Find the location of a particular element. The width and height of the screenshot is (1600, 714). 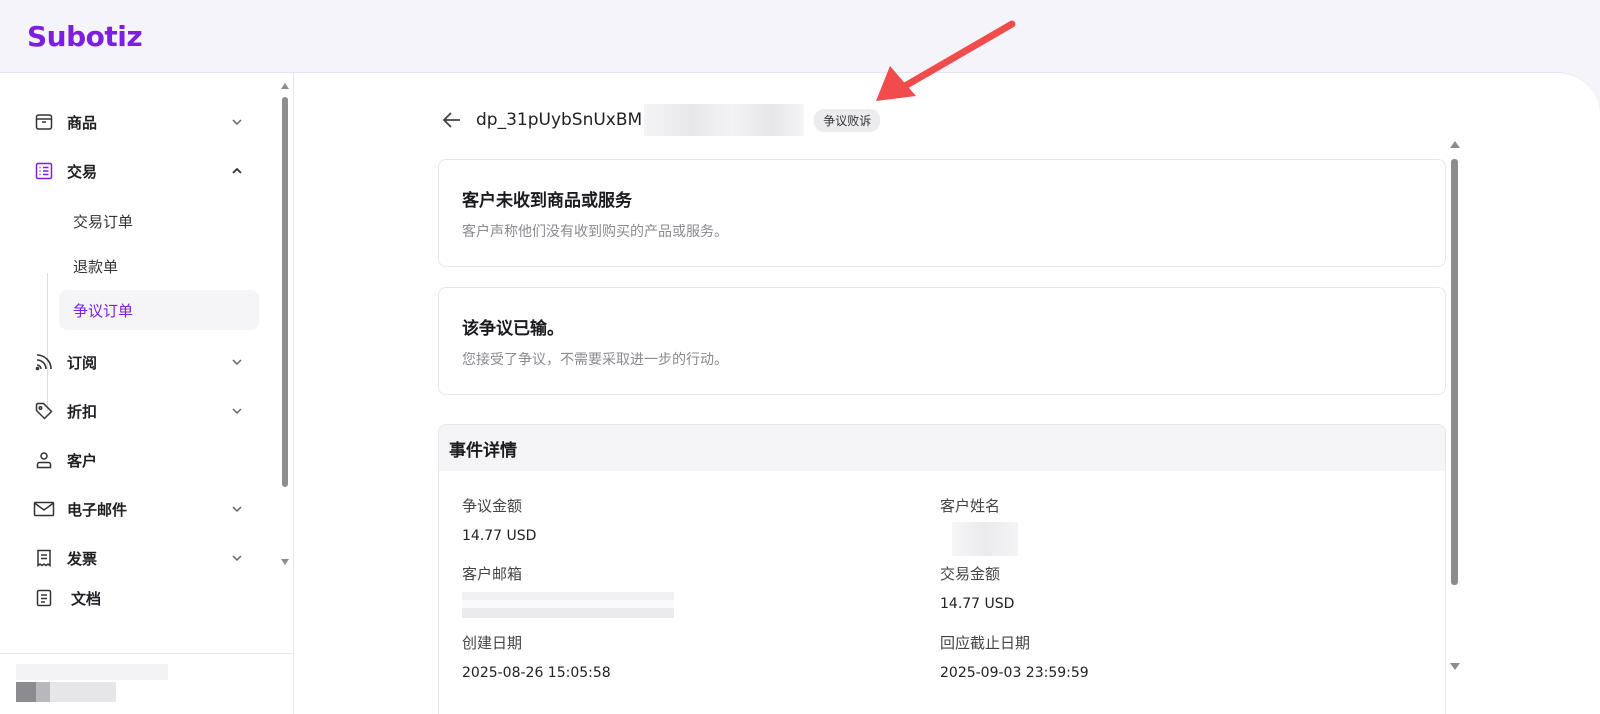

redacted-customer-name is located at coordinates (985, 539).